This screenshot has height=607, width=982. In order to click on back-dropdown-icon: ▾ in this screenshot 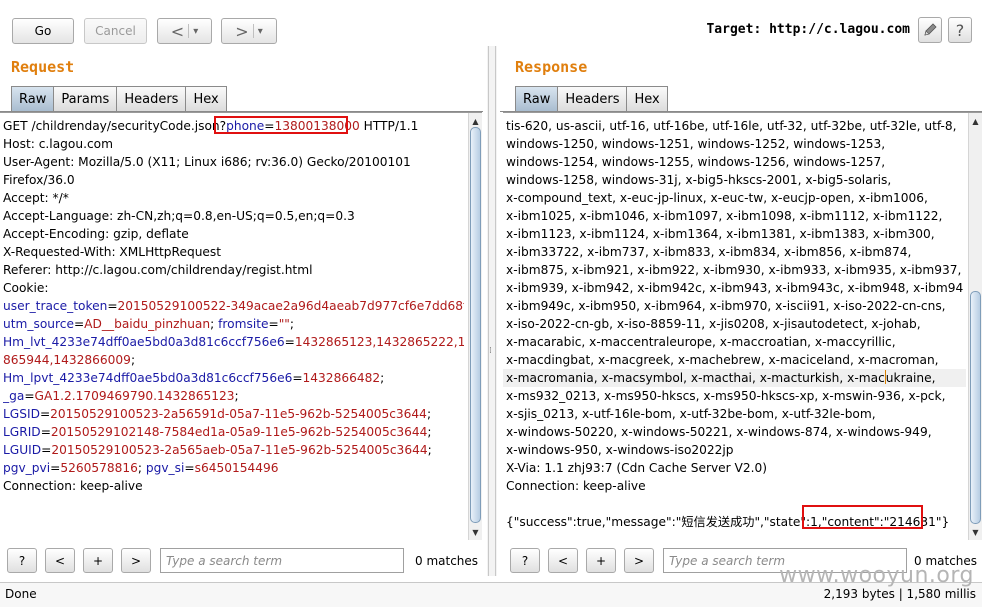, I will do `click(195, 31)`.